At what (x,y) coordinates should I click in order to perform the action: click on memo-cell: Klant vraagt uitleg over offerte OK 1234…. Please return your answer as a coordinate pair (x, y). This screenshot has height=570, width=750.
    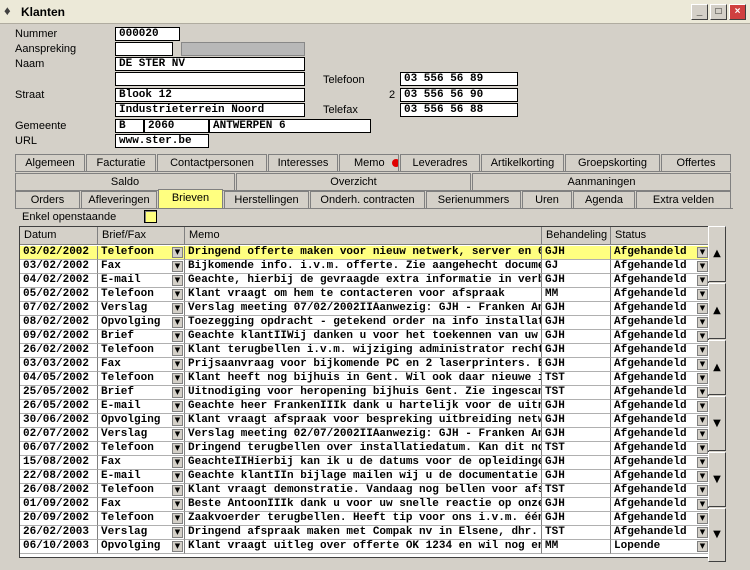
    Looking at the image, I should click on (363, 547).